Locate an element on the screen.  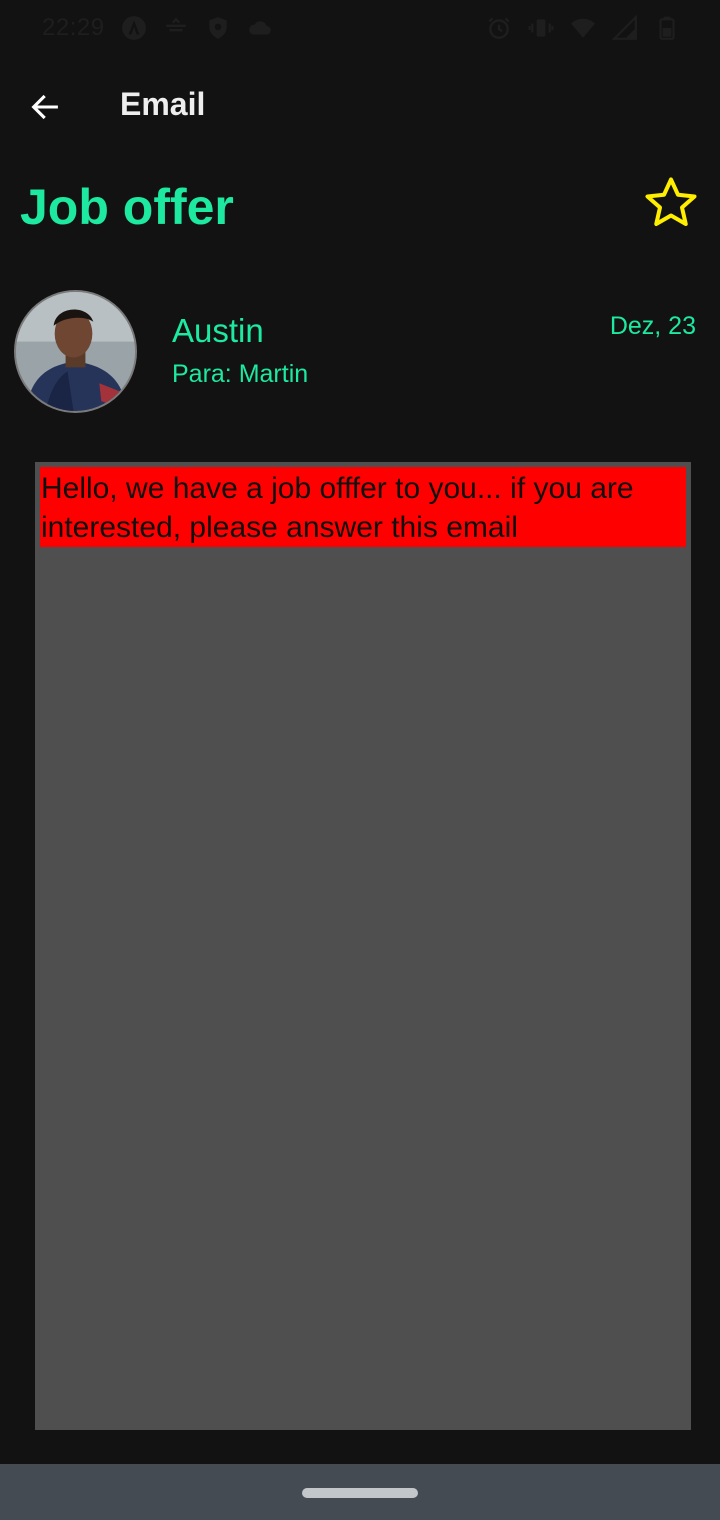
vibrate-icon is located at coordinates (541, 28).